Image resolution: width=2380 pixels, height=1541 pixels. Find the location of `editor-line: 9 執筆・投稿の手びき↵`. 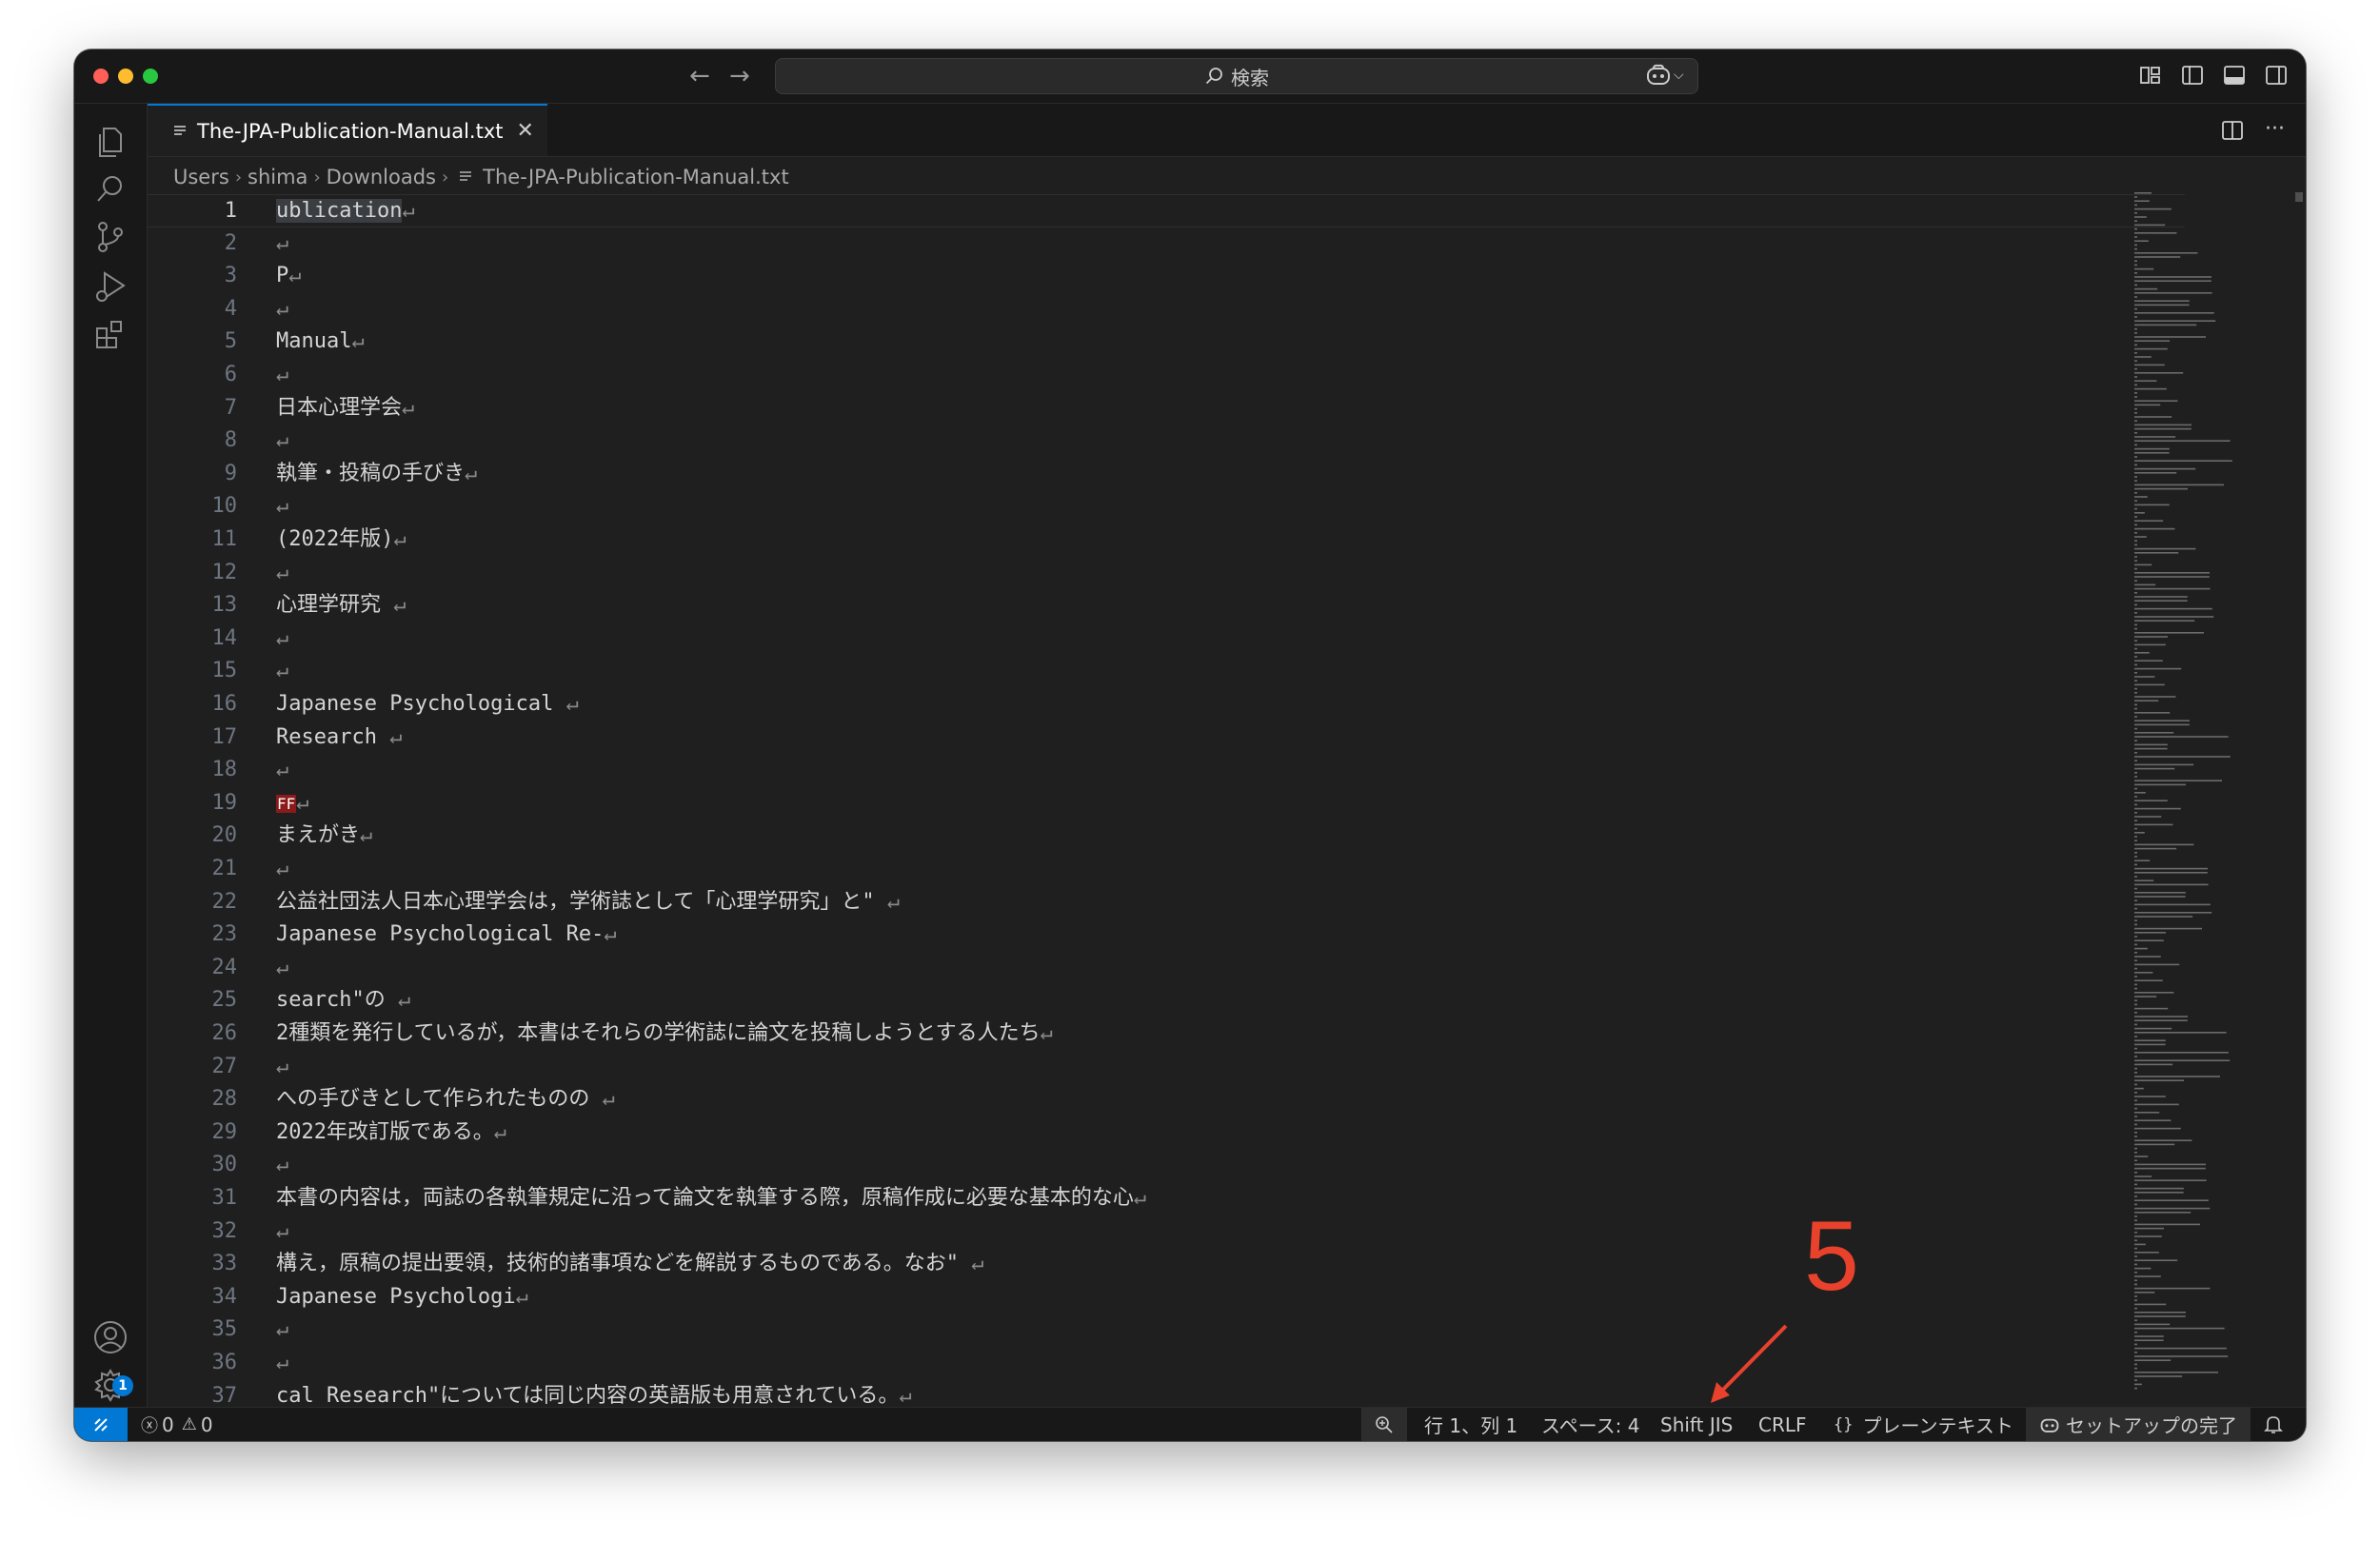

editor-line: 9 執筆・投稿の手びき↵ is located at coordinates (1166, 475).